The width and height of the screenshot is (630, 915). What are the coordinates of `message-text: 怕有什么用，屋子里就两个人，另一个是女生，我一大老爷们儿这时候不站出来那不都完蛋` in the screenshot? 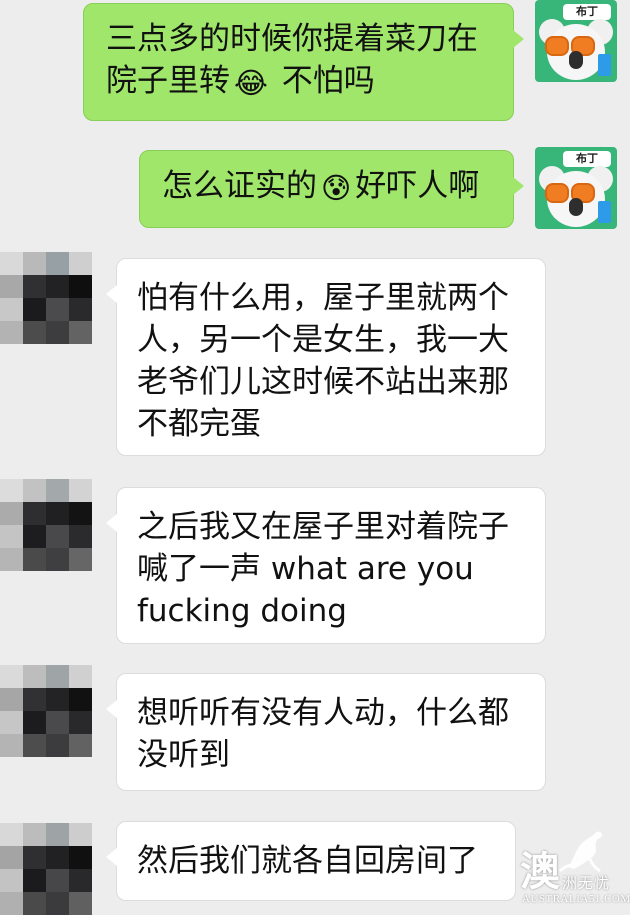 It's located at (323, 361).